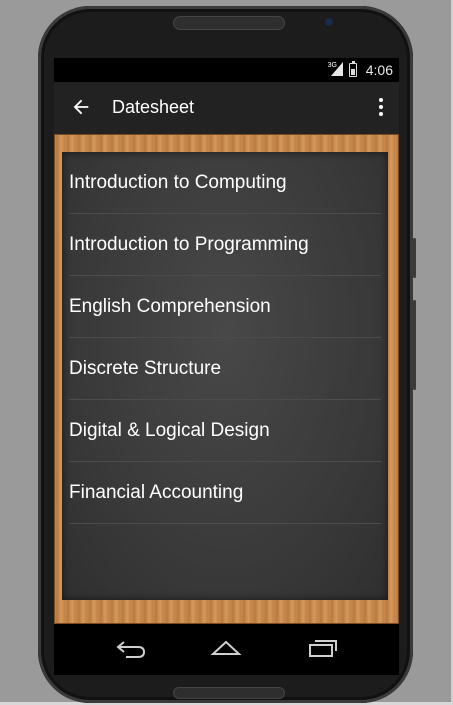  Describe the element at coordinates (153, 107) in the screenshot. I see `page-title: Datesheet` at that location.